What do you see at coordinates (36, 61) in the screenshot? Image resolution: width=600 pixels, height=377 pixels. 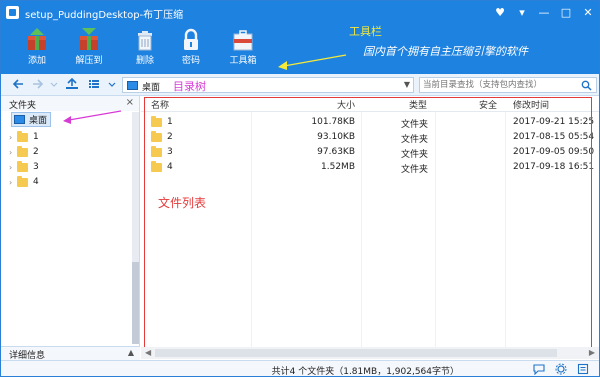 I see `add-label: 添加` at bounding box center [36, 61].